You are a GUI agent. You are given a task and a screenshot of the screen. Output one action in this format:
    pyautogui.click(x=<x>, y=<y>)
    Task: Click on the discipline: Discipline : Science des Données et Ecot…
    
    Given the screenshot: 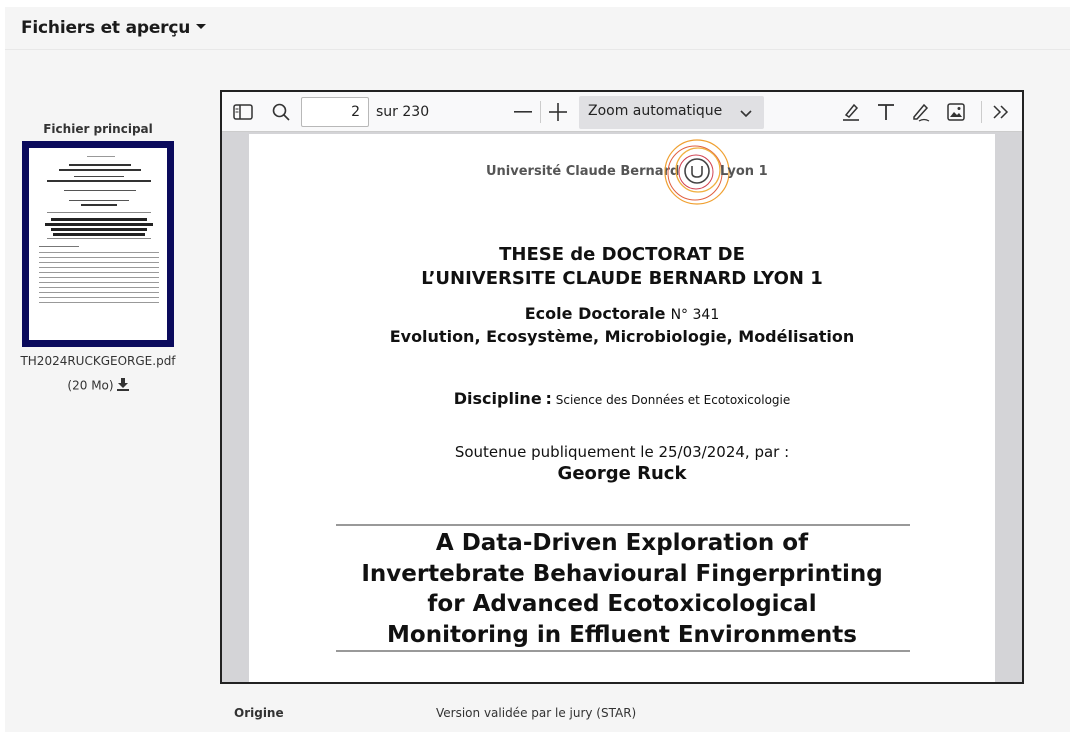 What is the action you would take?
    pyautogui.click(x=622, y=398)
    